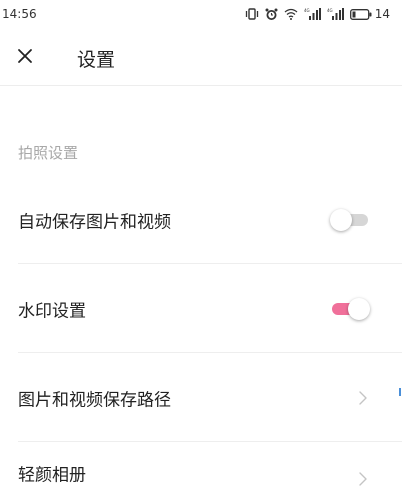  I want to click on alarm-icon, so click(271, 14).